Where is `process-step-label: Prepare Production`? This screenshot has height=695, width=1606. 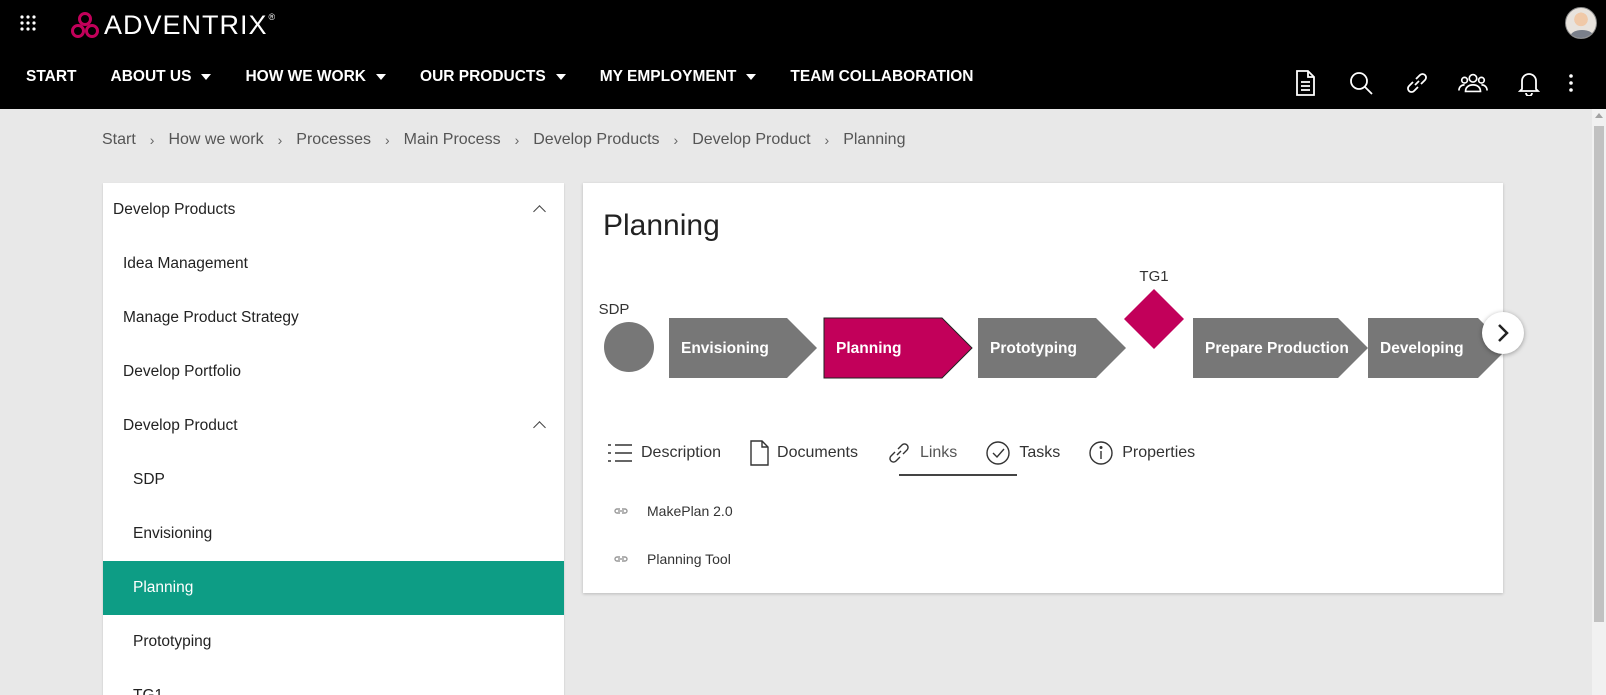 process-step-label: Prepare Production is located at coordinates (1277, 348).